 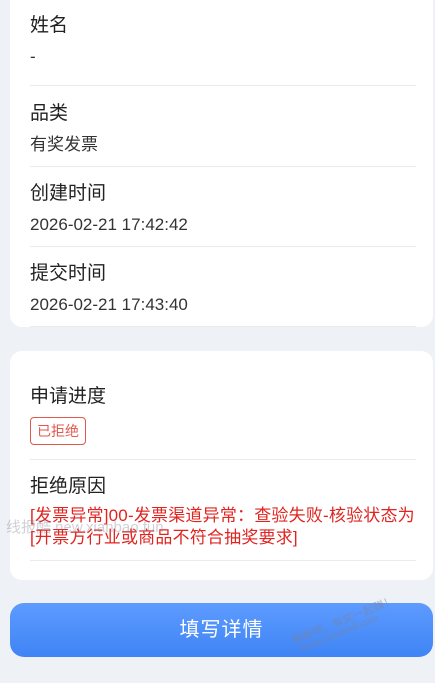 I want to click on category-label: 品类, so click(x=49, y=113).